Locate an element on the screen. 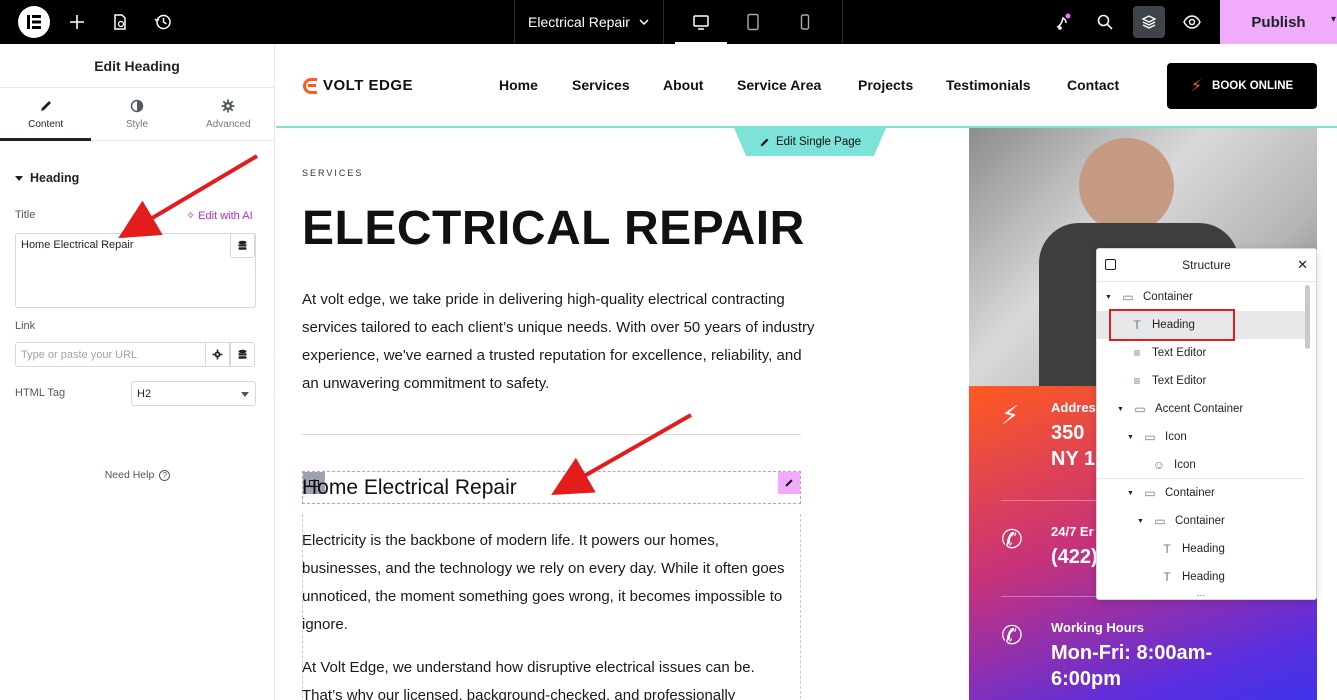 Image resolution: width=1337 pixels, height=700 pixels. link-input: Type or paste your URL is located at coordinates (110, 354).